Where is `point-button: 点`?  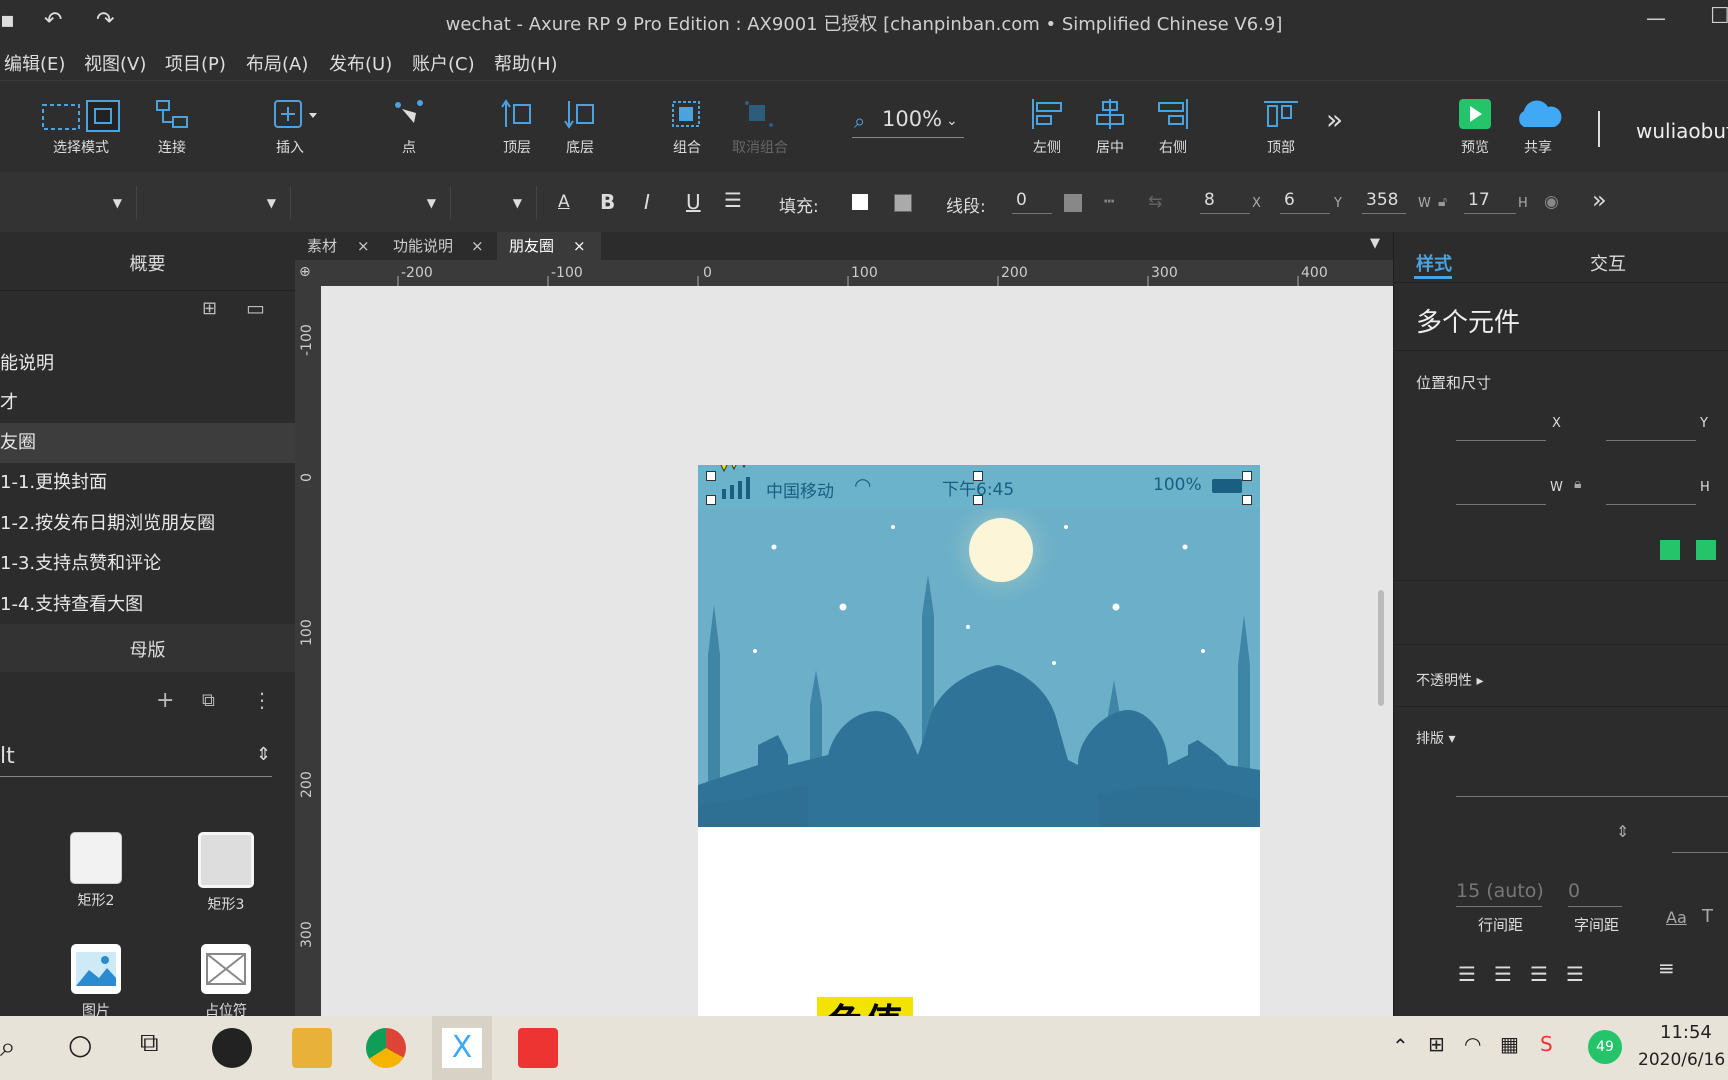 point-button: 点 is located at coordinates (409, 128).